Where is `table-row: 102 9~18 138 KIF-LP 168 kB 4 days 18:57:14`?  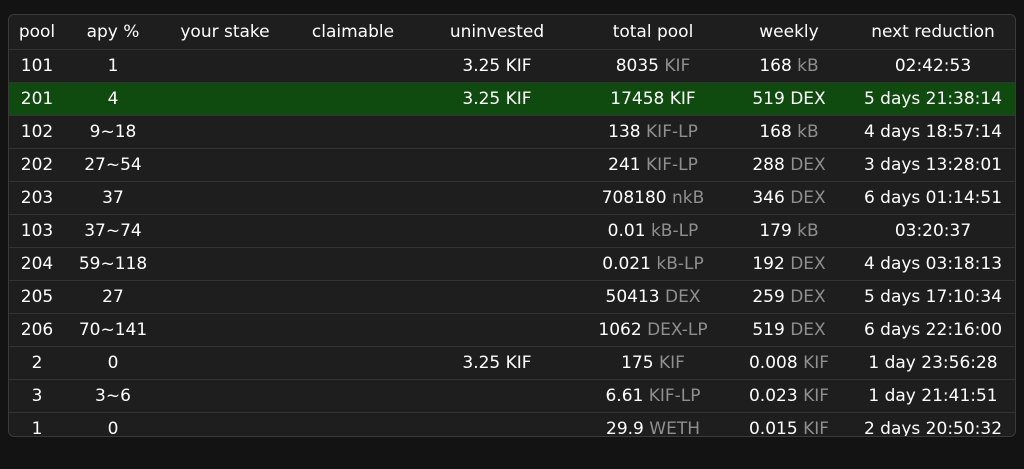 table-row: 102 9~18 138 KIF-LP 168 kB 4 days 18:57:14 is located at coordinates (512, 132).